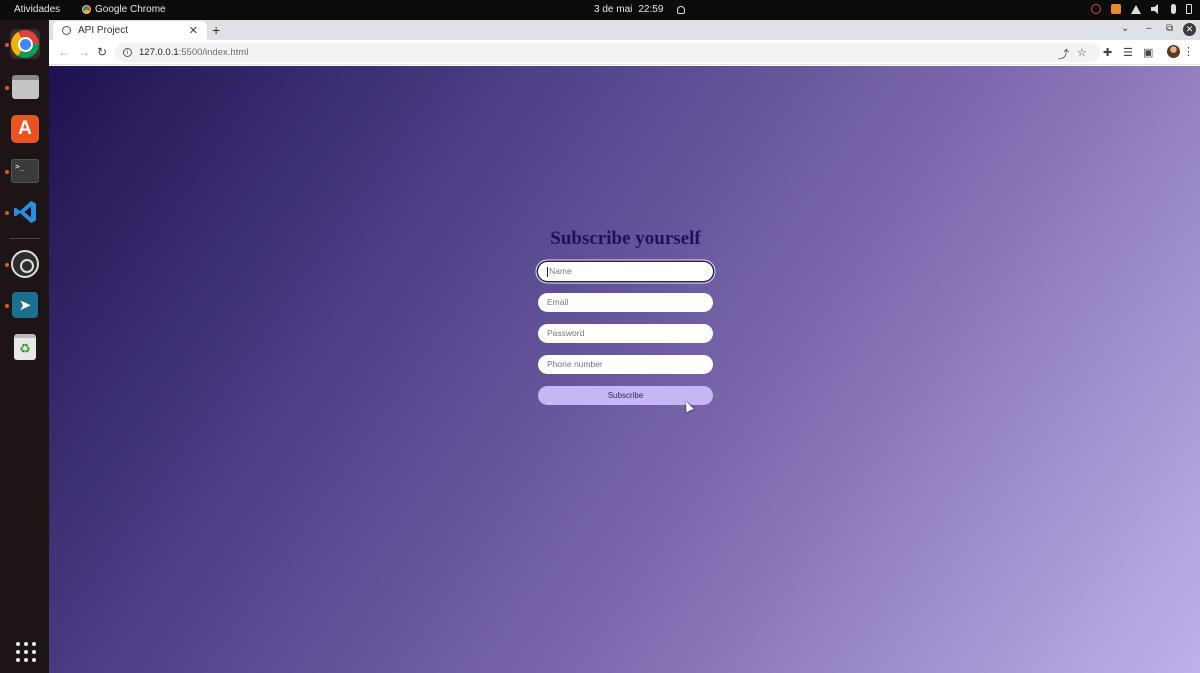 The height and width of the screenshot is (673, 1200). Describe the element at coordinates (127, 52) in the screenshot. I see `site-info-icon: i` at that location.